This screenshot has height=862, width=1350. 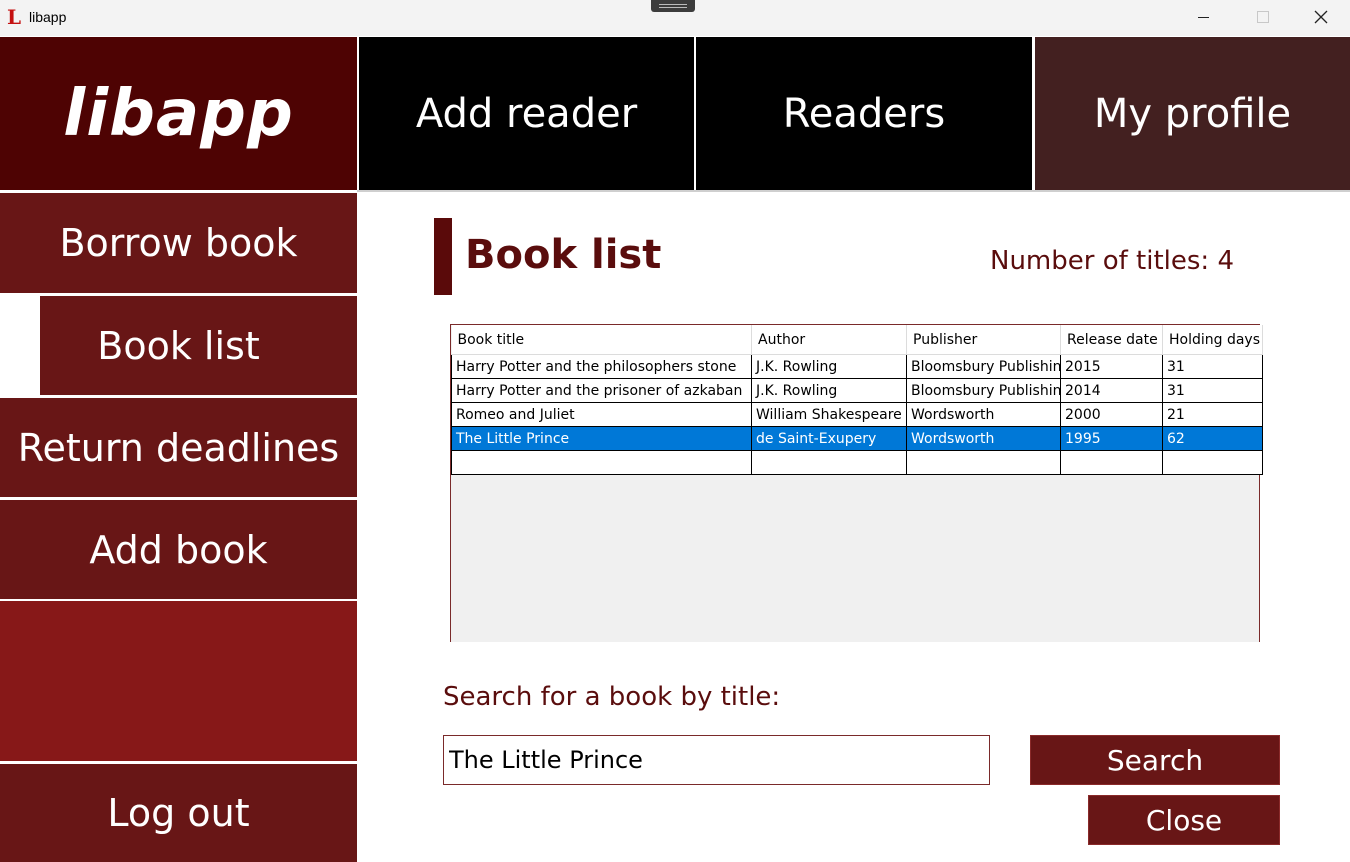 I want to click on logout-button: Log out, so click(x=178, y=813).